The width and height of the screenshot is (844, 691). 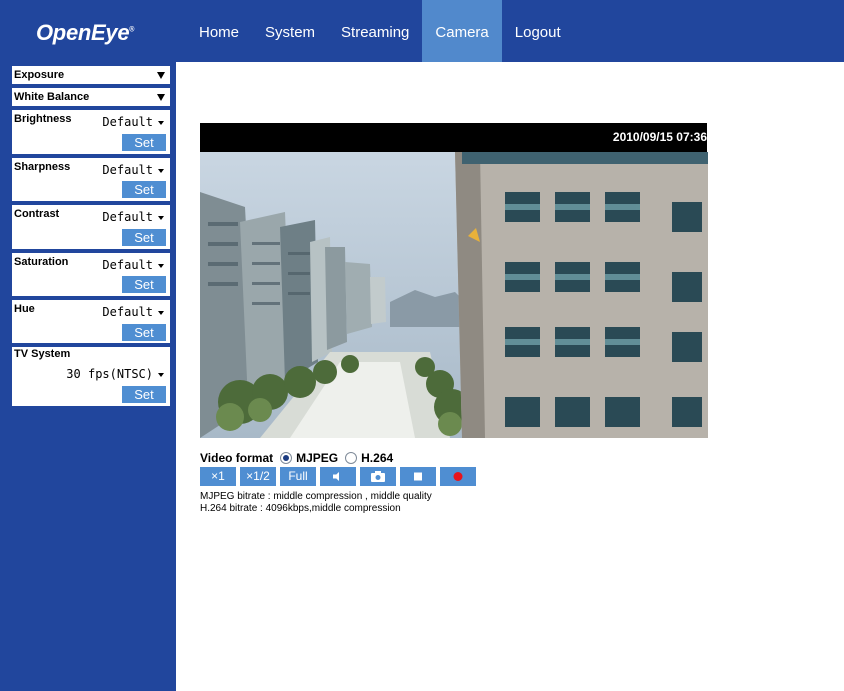 I want to click on nav-home: Home, so click(x=219, y=31).